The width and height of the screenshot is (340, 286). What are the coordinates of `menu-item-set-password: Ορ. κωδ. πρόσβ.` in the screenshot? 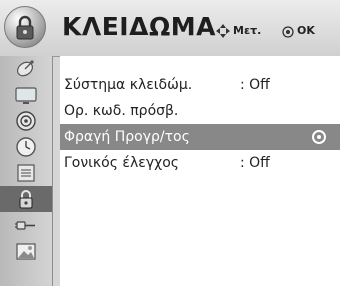 It's located at (200, 111).